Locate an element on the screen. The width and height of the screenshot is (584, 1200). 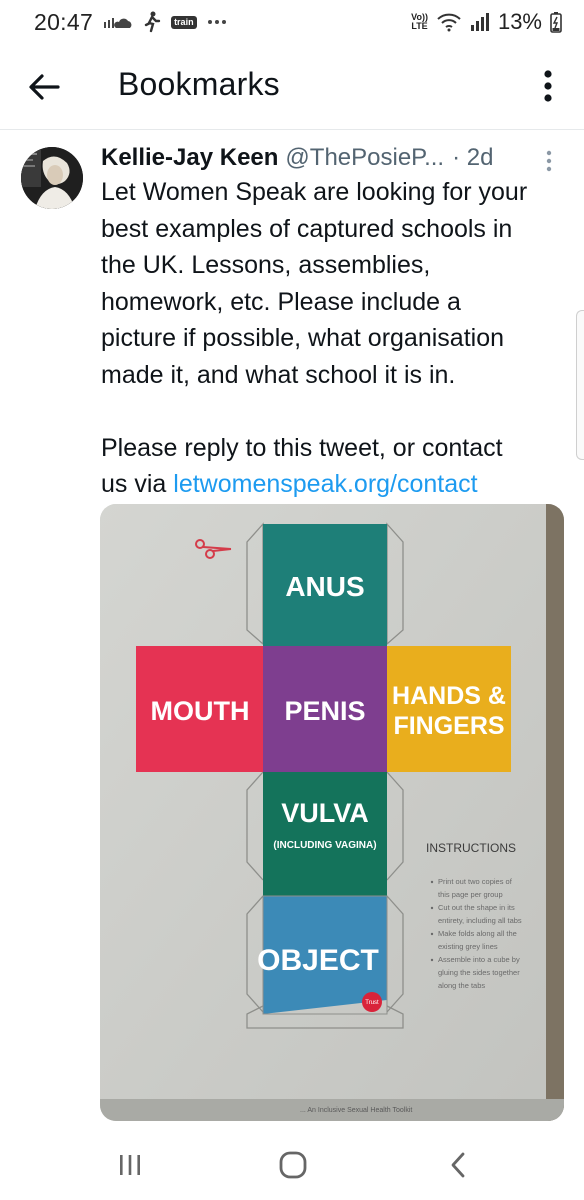
train-icon: train is located at coordinates (184, 22).